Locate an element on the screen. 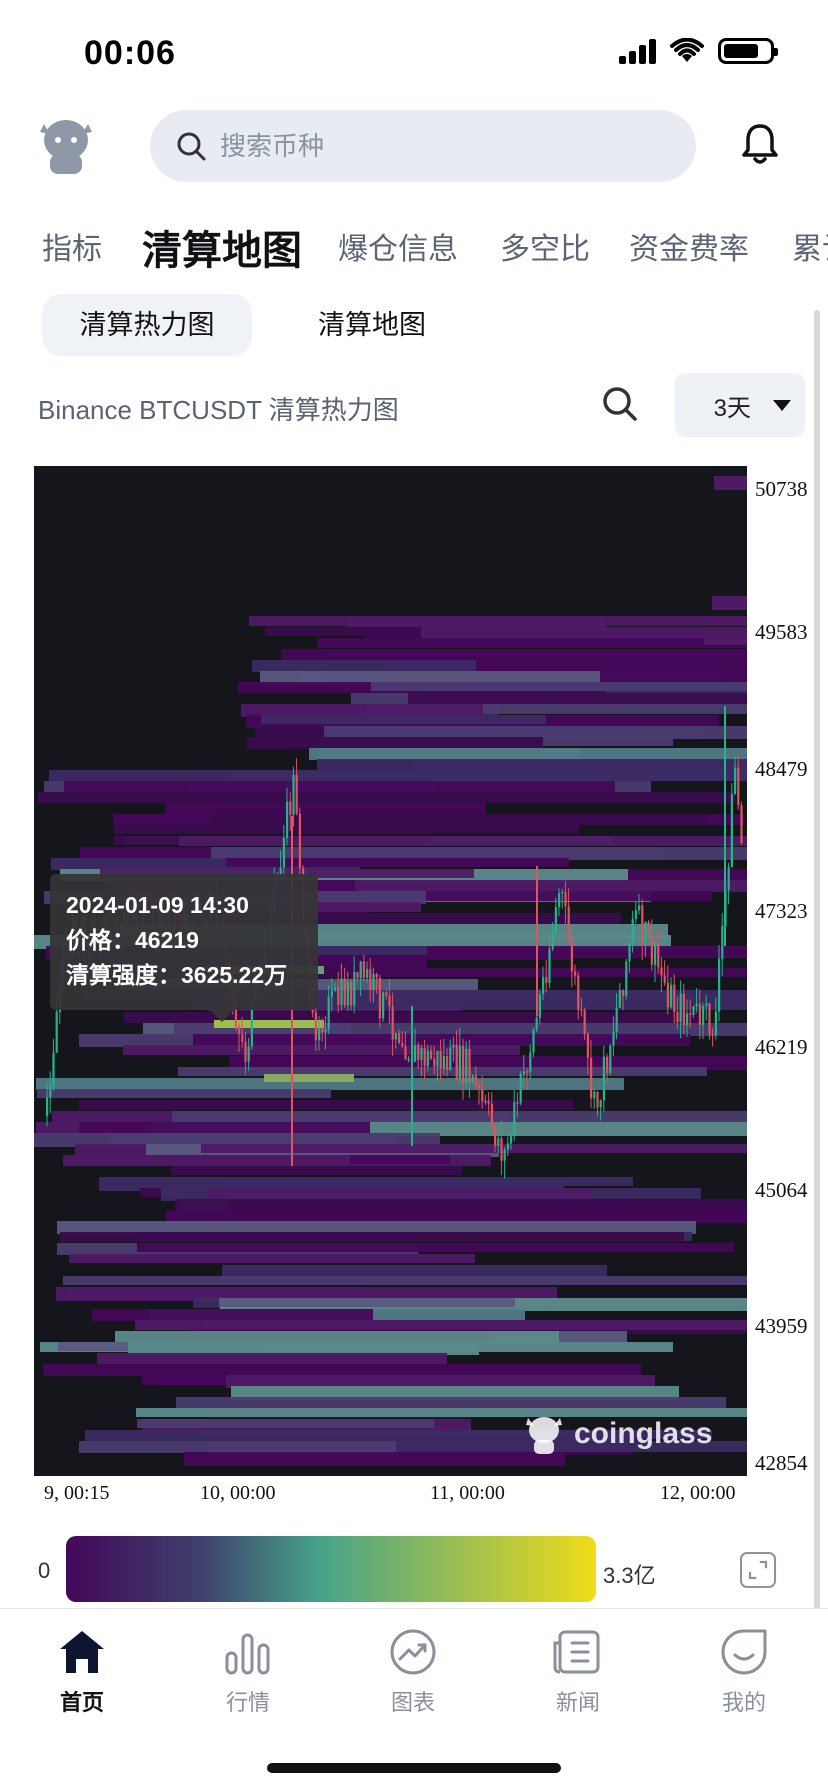 The image size is (828, 1792). y-tick-label: 49583 is located at coordinates (781, 632).